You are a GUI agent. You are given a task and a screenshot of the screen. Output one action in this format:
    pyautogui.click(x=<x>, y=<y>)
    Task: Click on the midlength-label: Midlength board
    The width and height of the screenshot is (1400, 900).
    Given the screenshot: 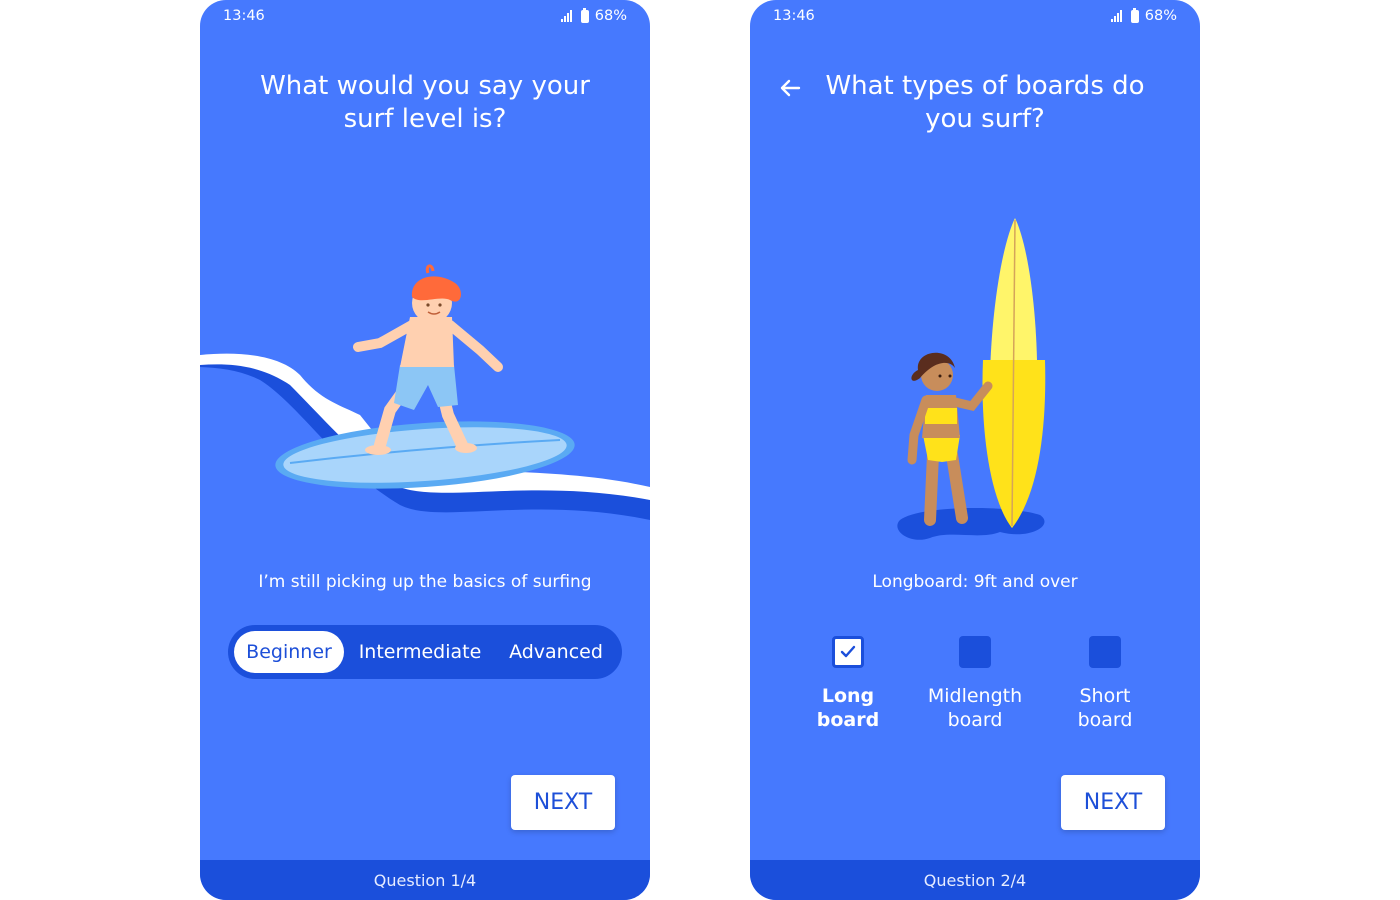 What is the action you would take?
    pyautogui.click(x=975, y=708)
    